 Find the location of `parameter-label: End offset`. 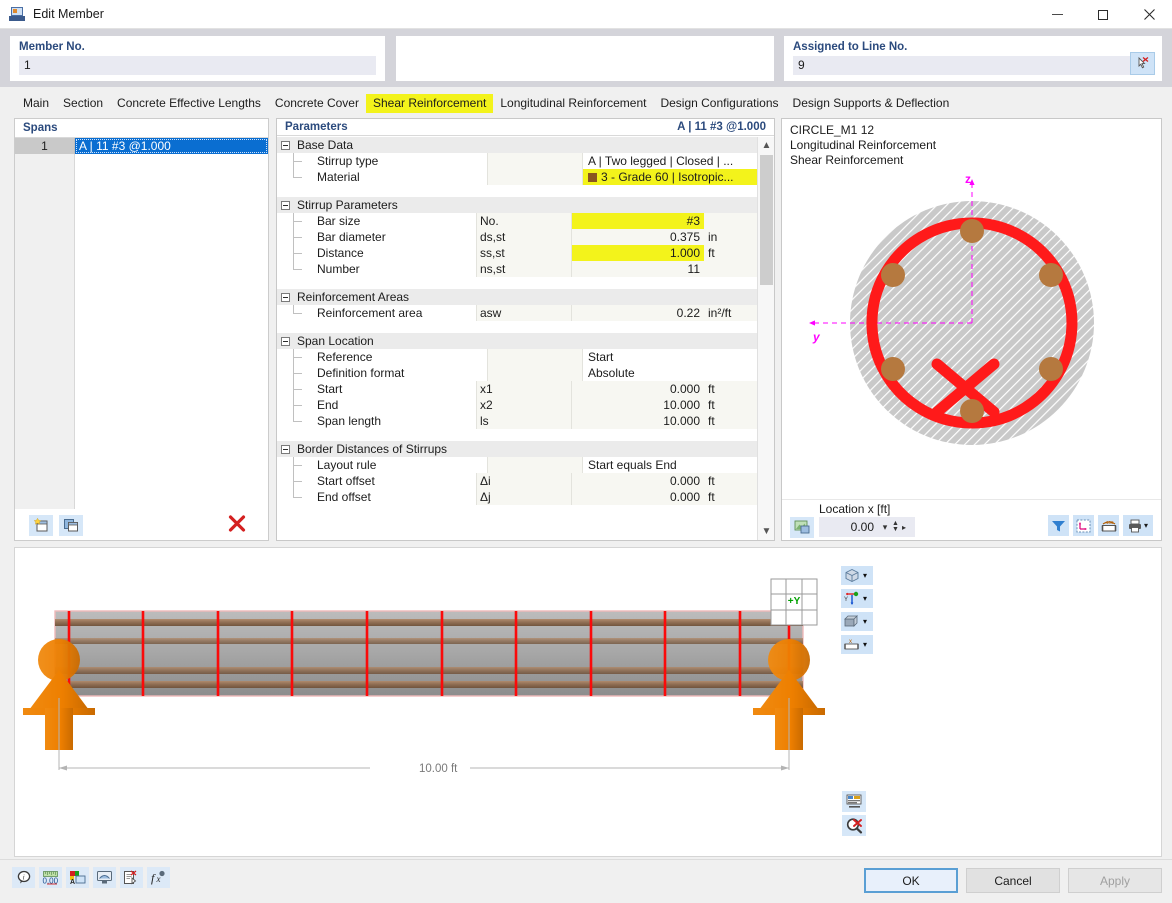

parameter-label: End offset is located at coordinates (344, 497).